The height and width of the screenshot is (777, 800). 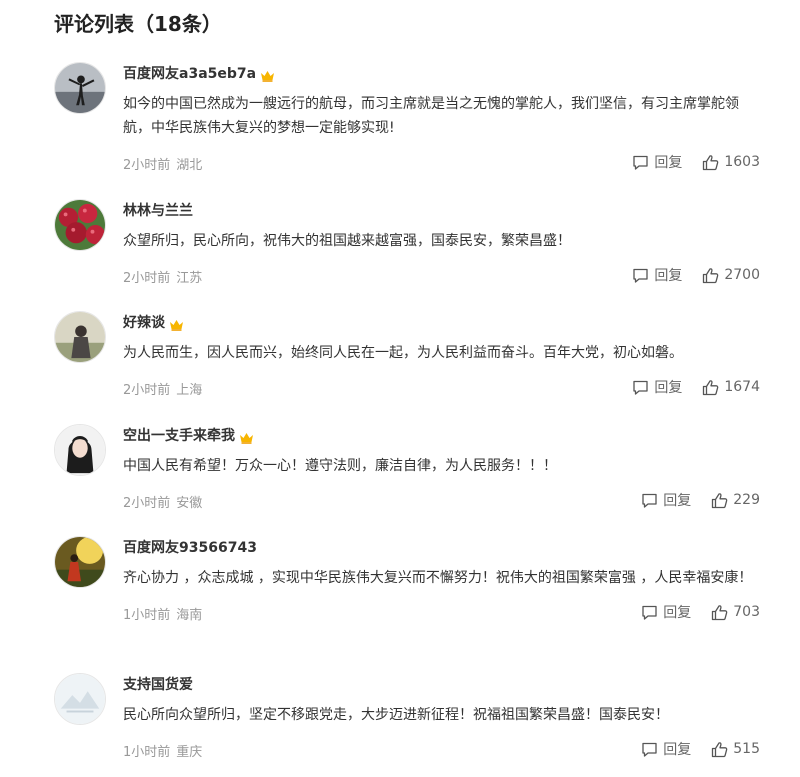 What do you see at coordinates (189, 615) in the screenshot?
I see `comment-location: 海南` at bounding box center [189, 615].